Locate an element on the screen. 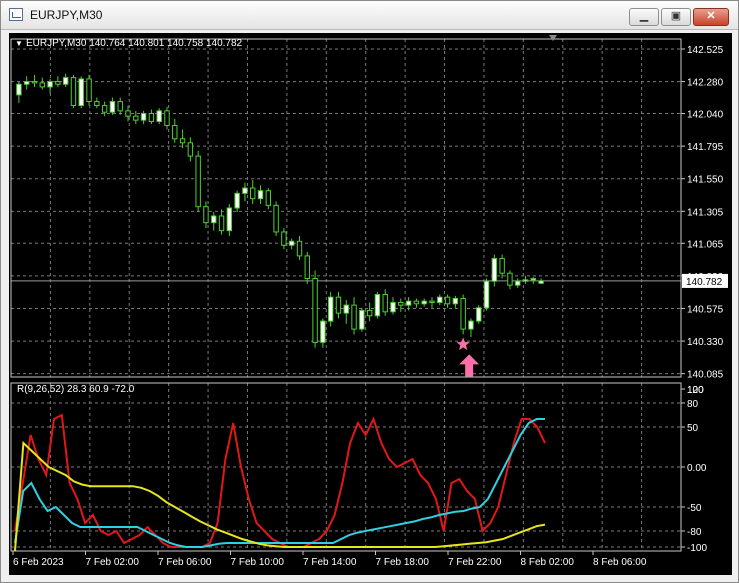 The width and height of the screenshot is (739, 583). price-tick-label: 140.575 is located at coordinates (705, 309).